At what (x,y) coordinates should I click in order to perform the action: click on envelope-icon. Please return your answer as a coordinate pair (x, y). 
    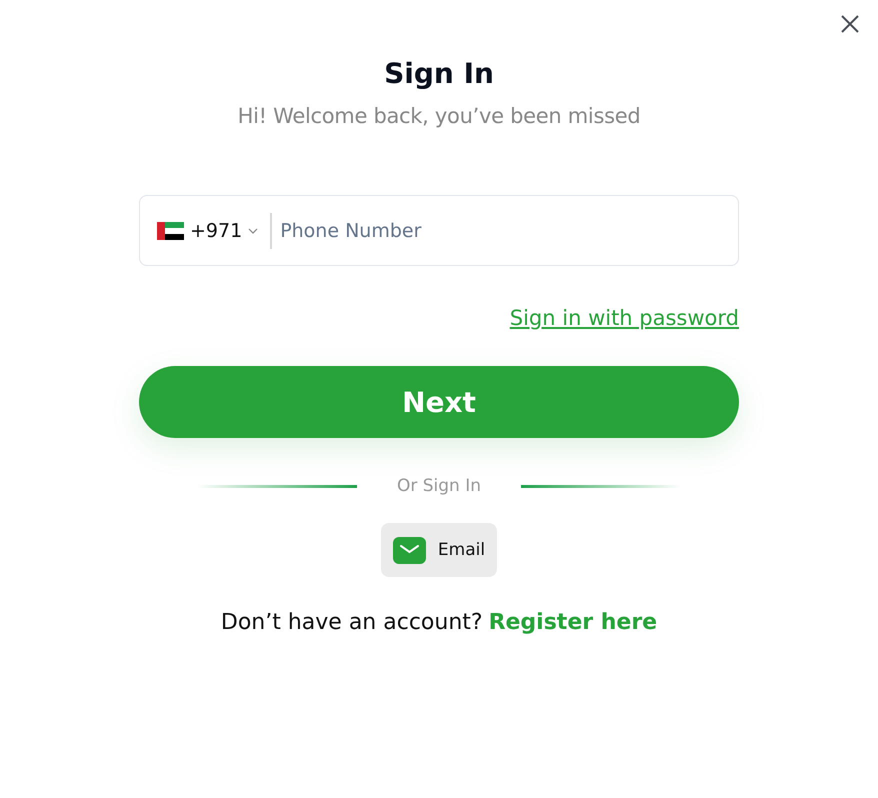
    Looking at the image, I should click on (409, 550).